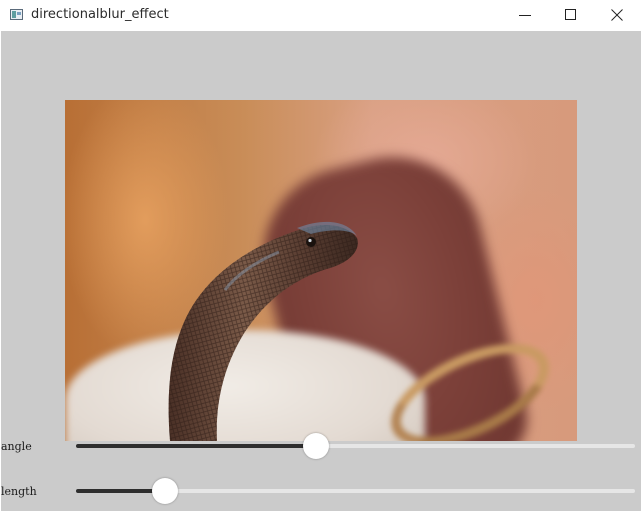 The image size is (642, 512). I want to click on maximize-icon, so click(570, 14).